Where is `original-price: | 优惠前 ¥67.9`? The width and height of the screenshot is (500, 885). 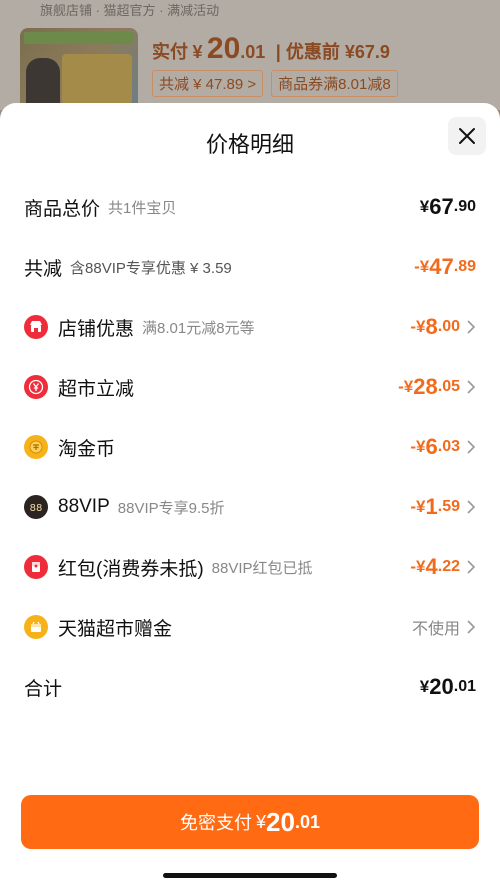 original-price: | 优惠前 ¥67.9 is located at coordinates (332, 52).